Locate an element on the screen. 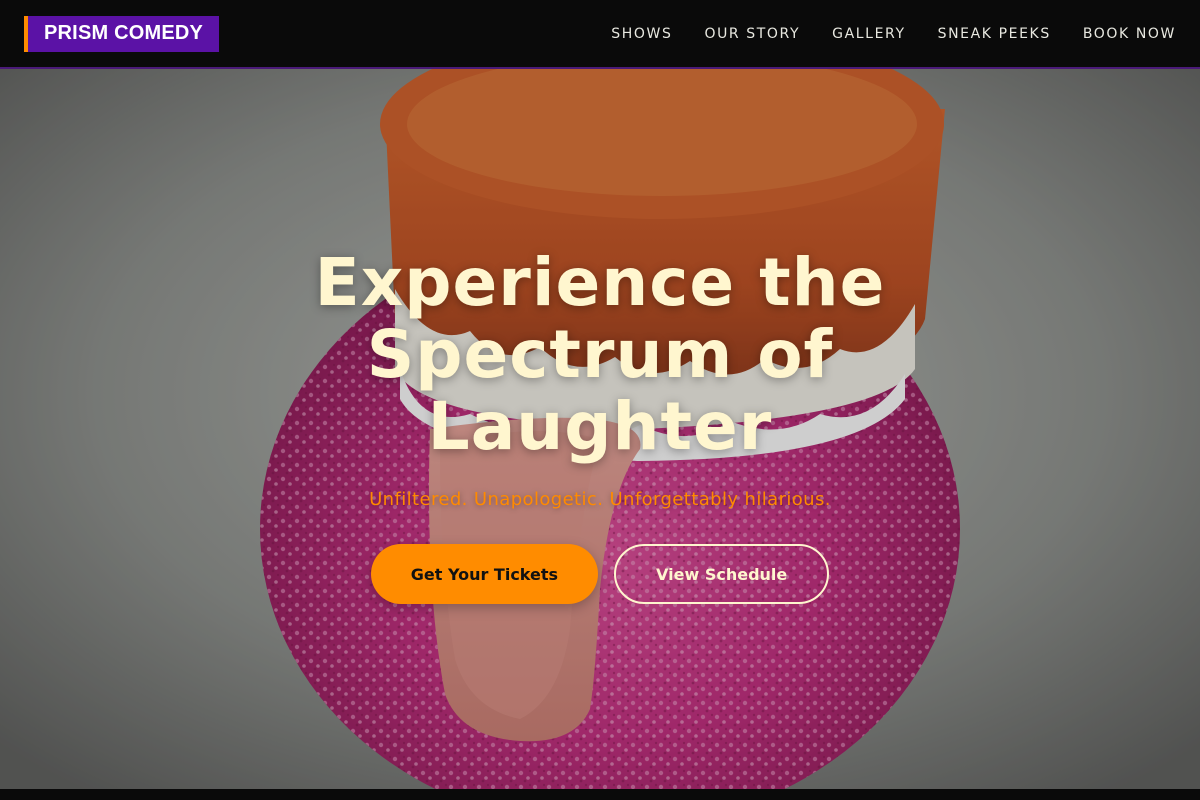 The height and width of the screenshot is (800, 1200). section-divider is located at coordinates (600, 794).